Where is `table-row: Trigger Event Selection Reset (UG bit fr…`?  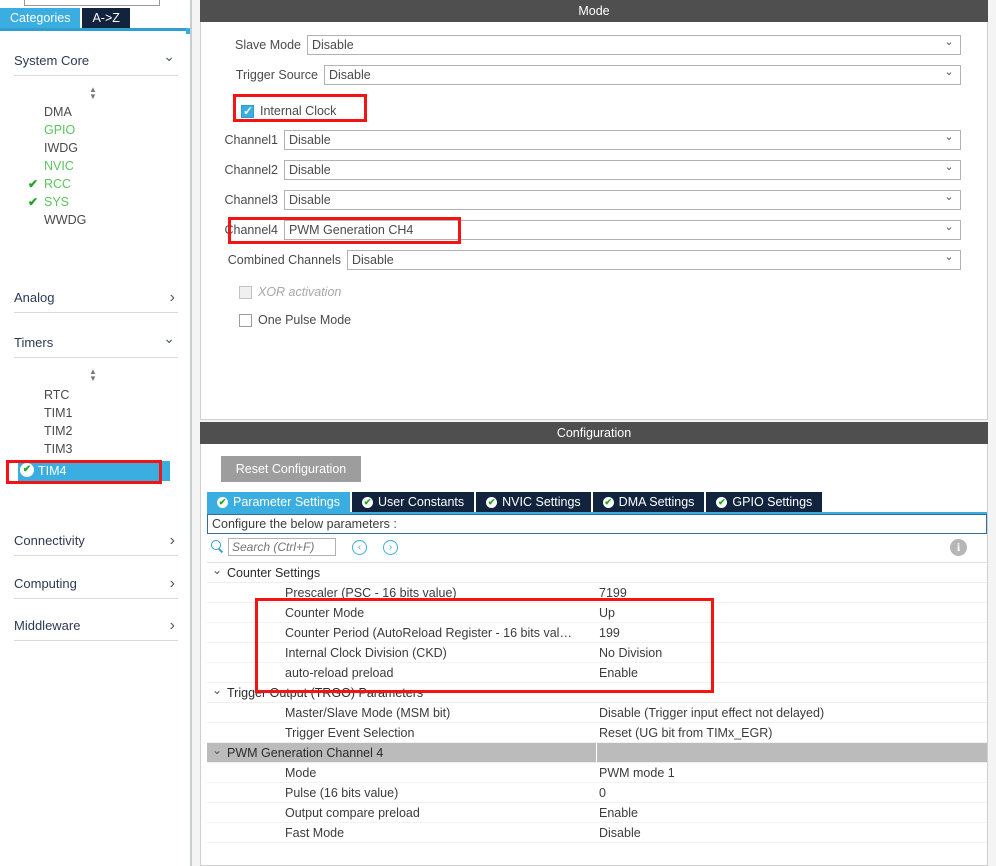
table-row: Trigger Event Selection Reset (UG bit fr… is located at coordinates (597, 733).